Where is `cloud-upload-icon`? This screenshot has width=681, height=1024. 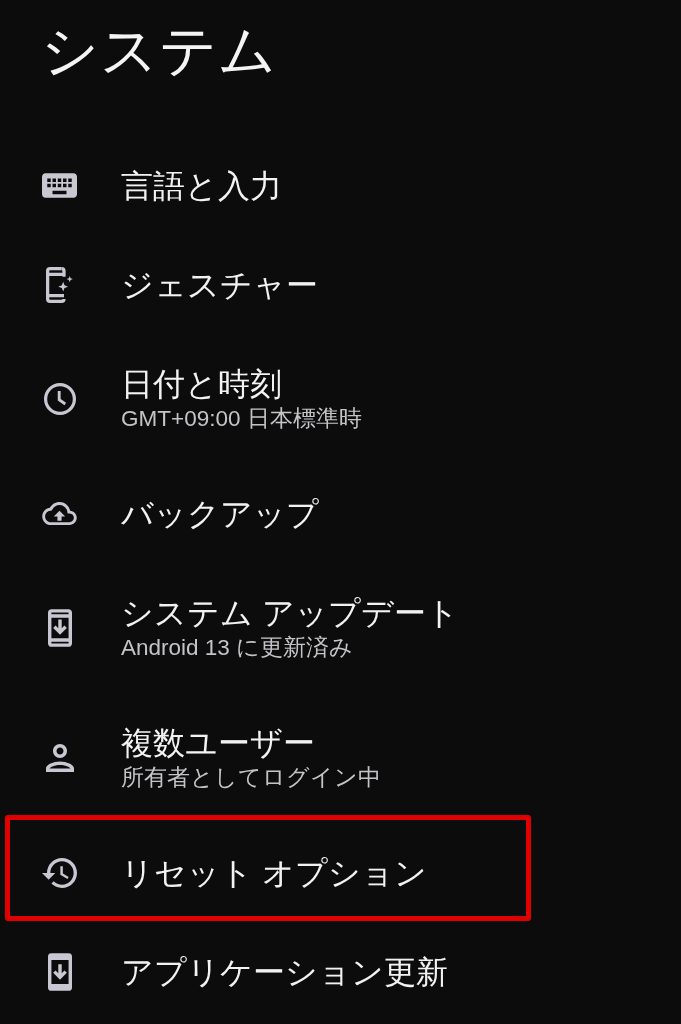
cloud-upload-icon is located at coordinates (59, 513).